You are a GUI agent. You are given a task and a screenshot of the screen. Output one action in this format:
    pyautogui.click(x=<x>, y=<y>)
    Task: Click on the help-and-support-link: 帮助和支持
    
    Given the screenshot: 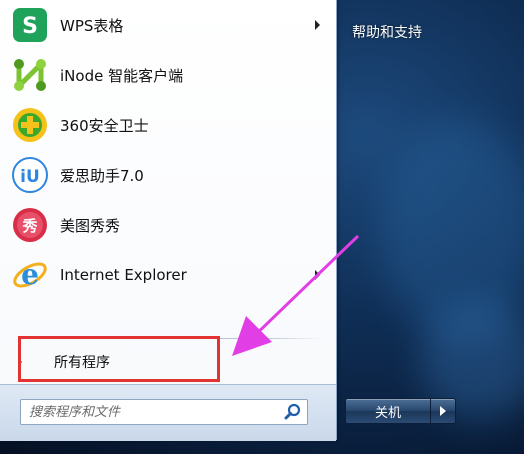 What is the action you would take?
    pyautogui.click(x=387, y=32)
    